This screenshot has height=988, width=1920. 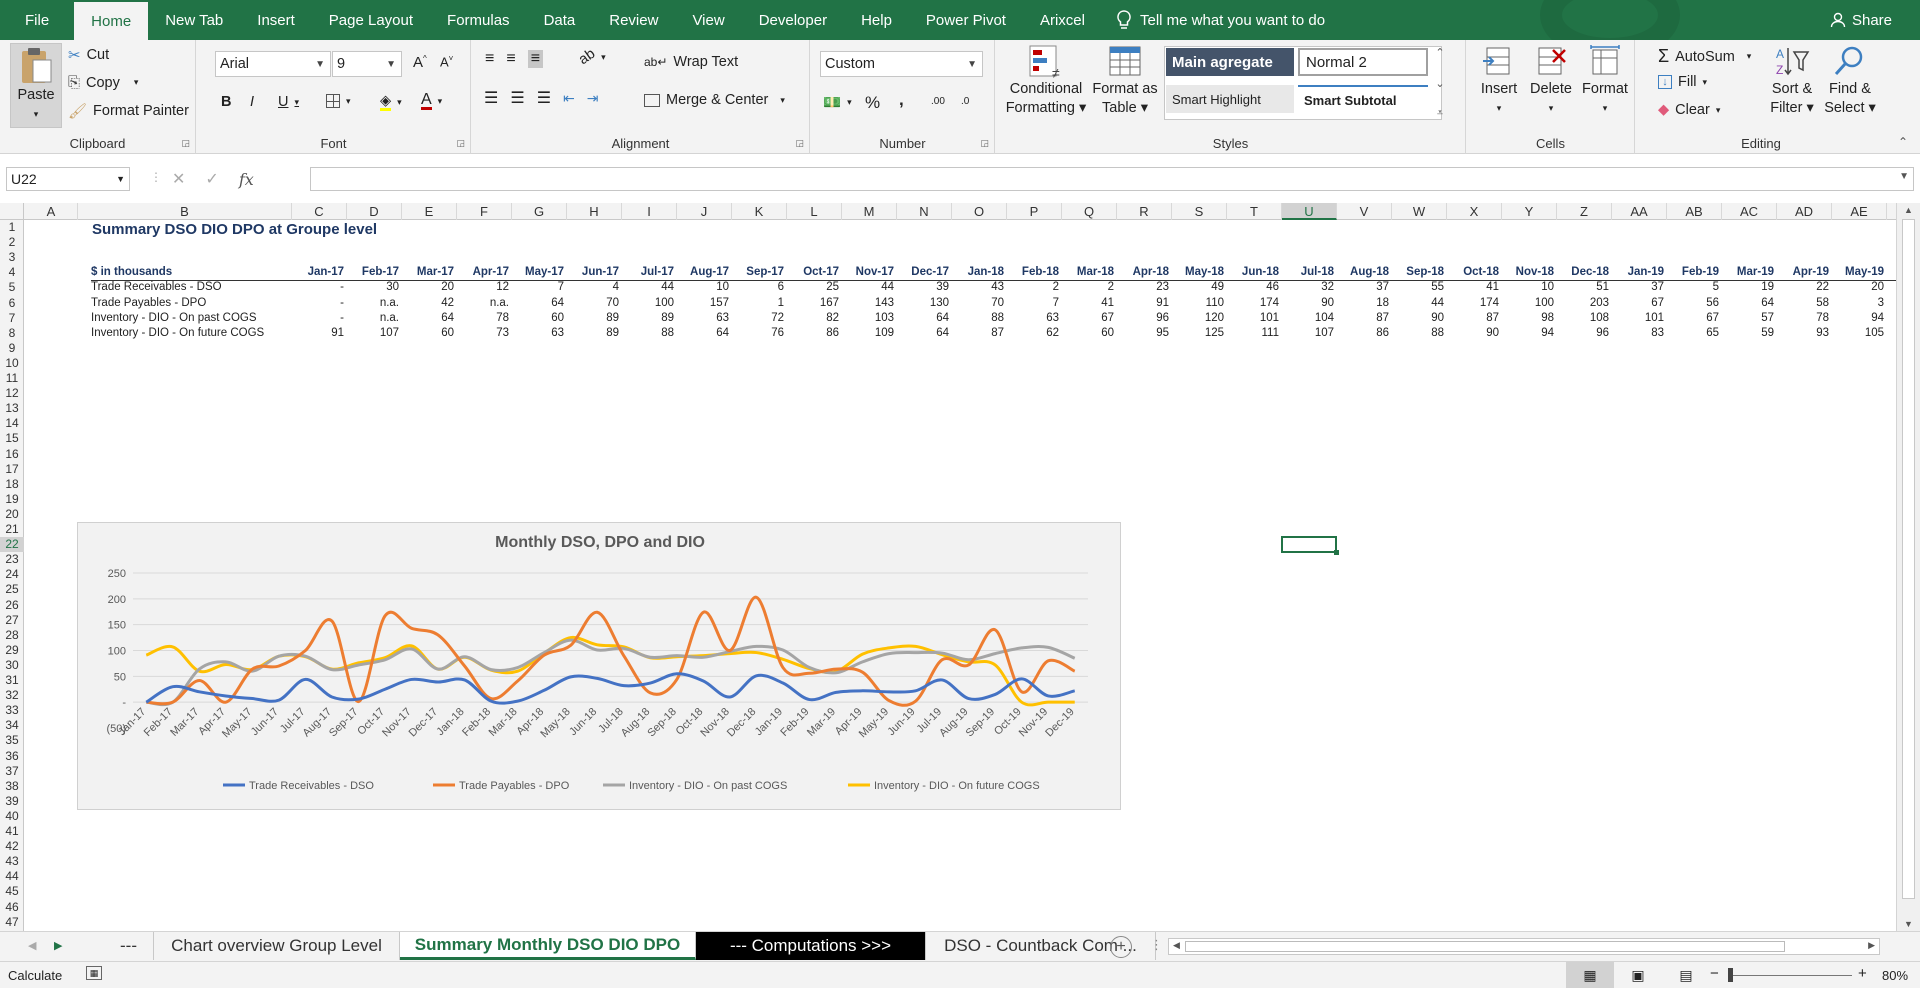 I want to click on table-cell: 130, so click(x=923, y=303).